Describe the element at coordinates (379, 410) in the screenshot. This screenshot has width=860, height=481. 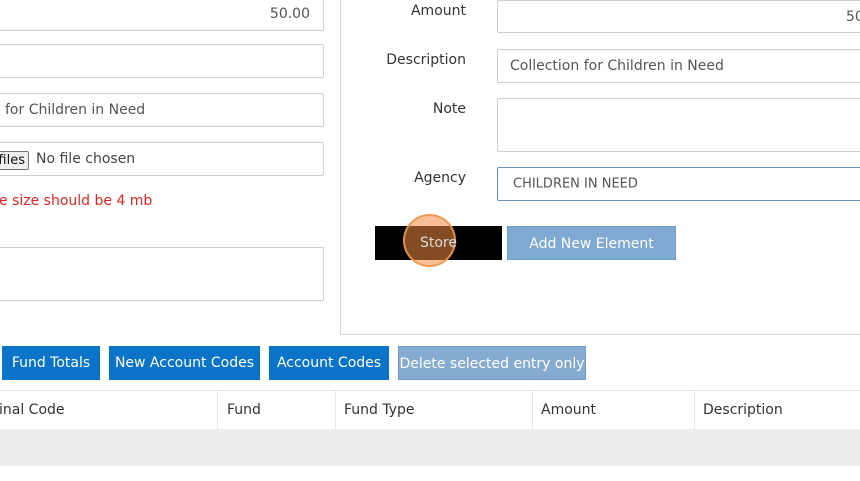
I see `column-header-fund-type: Fund Type` at that location.